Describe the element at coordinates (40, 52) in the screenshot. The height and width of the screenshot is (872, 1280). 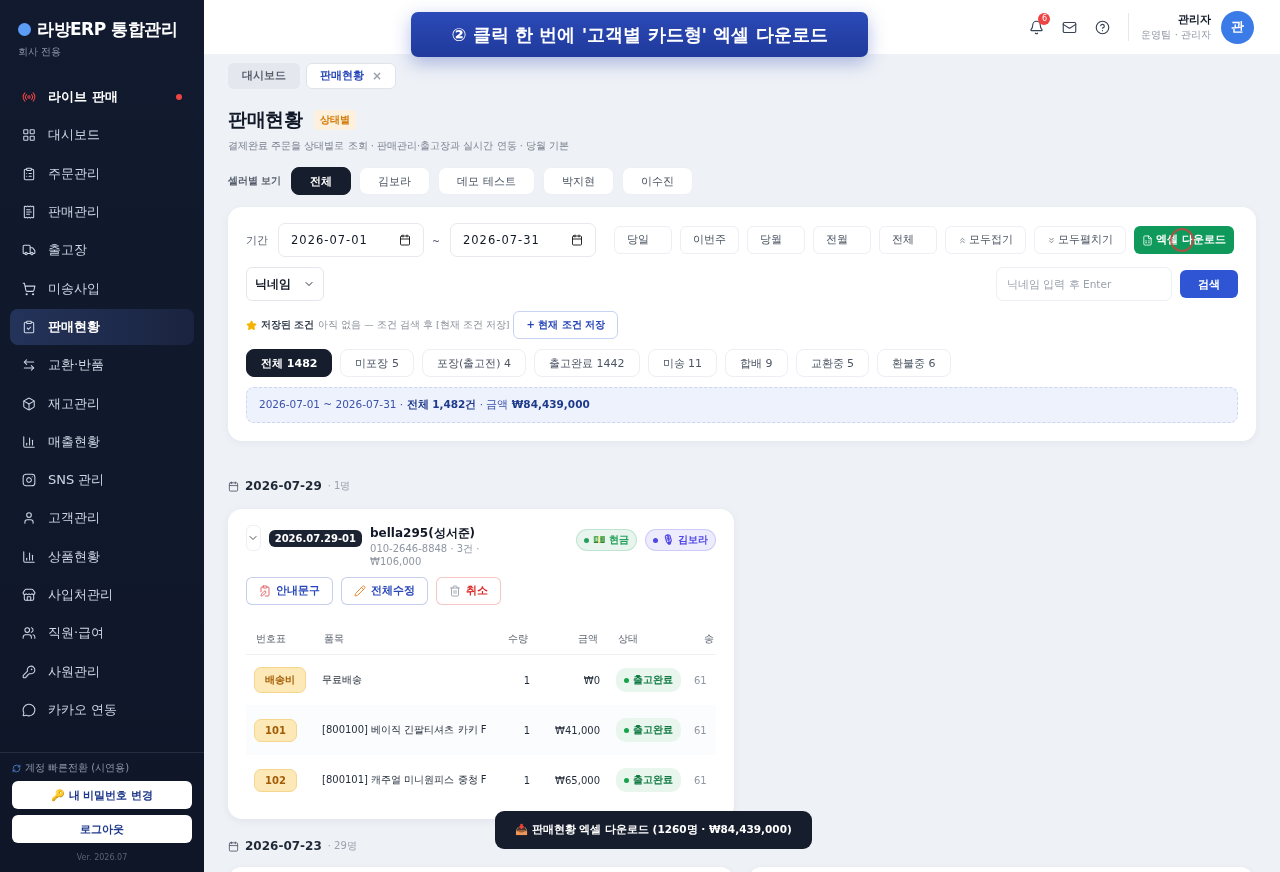
I see `app-subtitle: 회사 전용` at that location.